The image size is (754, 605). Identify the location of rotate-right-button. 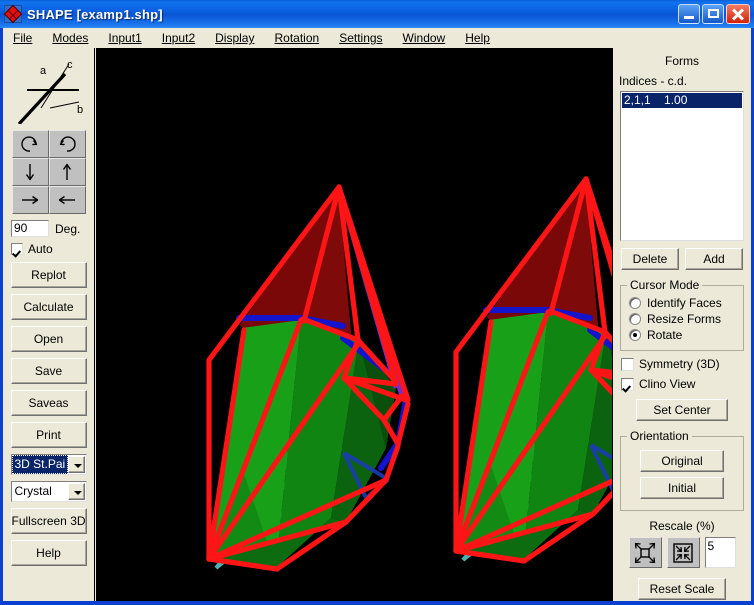
(30, 200).